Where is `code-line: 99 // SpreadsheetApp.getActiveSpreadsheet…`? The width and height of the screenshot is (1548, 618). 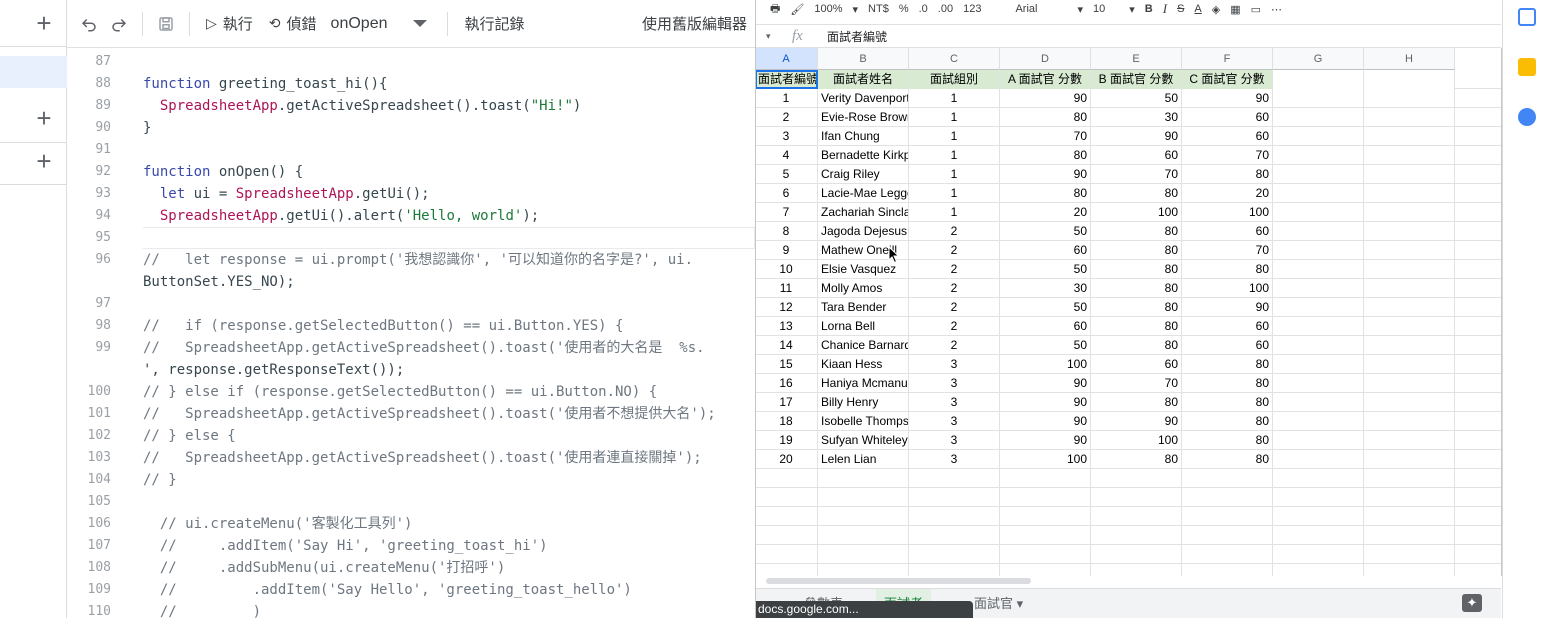
code-line: 99 // SpreadsheetApp.getActiveSpreadsheet… is located at coordinates (411, 348).